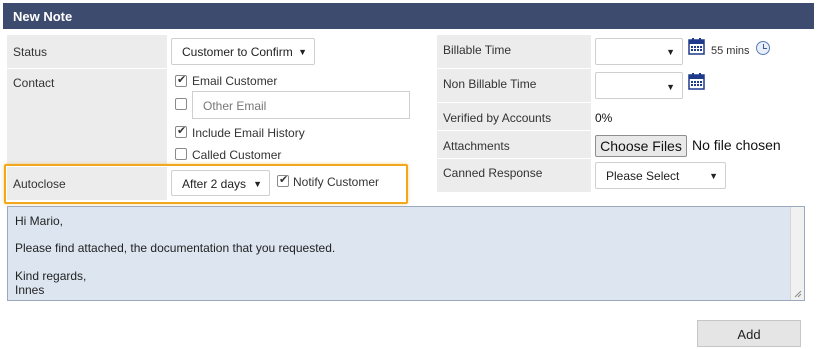 This screenshot has height=349, width=817. Describe the element at coordinates (206, 184) in the screenshot. I see `autoclose-highlight` at that location.